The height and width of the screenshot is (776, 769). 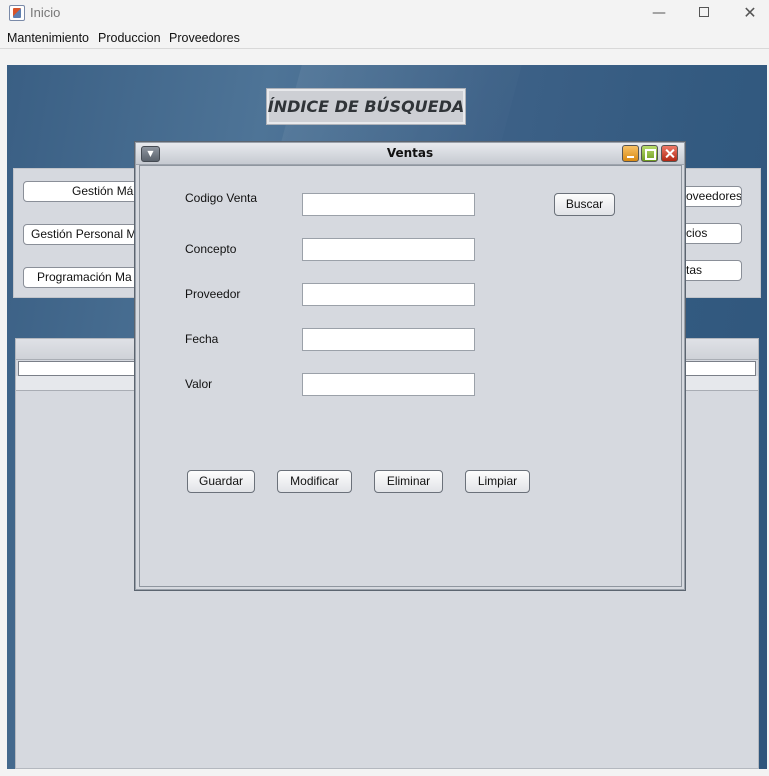 I want to click on window-titlebar: Inicio — ✕, so click(x=384, y=14).